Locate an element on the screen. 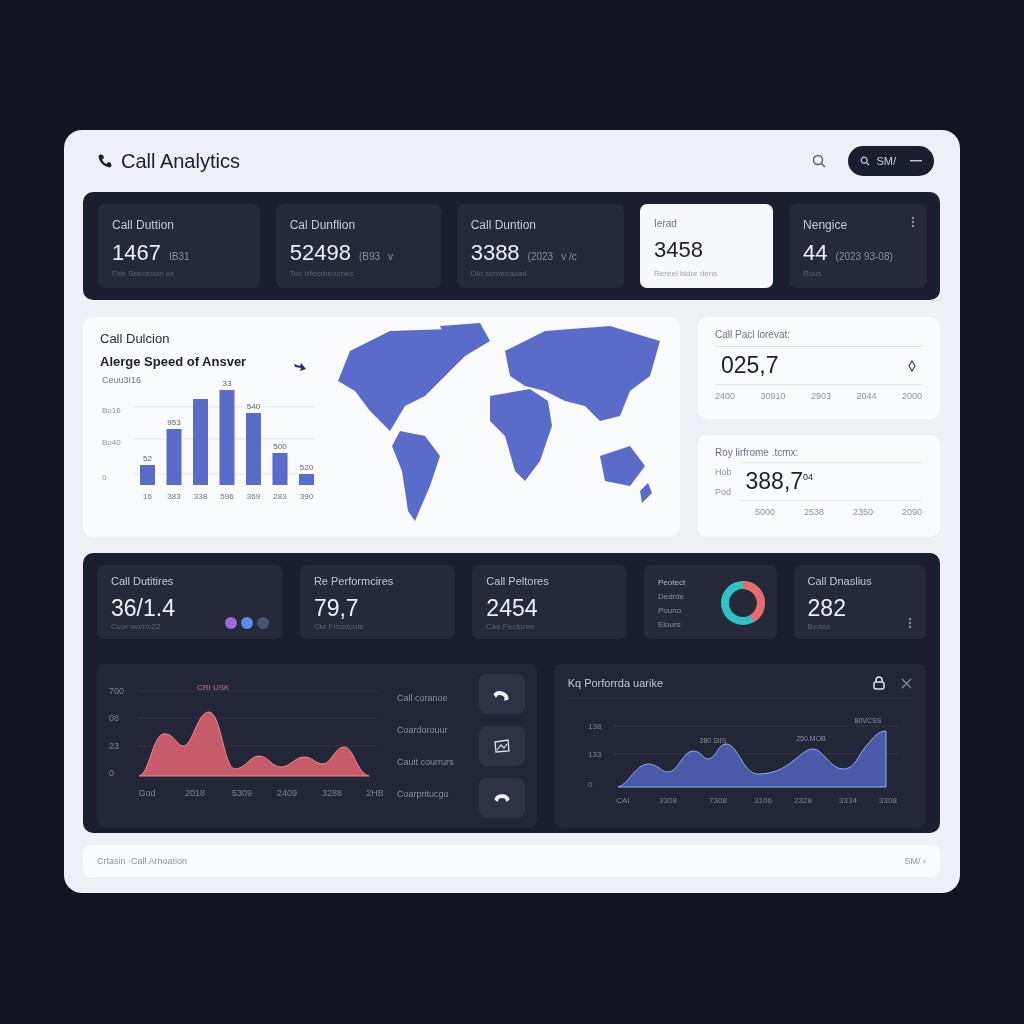 The image size is (1024, 1024). axis-label: 2018 is located at coordinates (195, 793).